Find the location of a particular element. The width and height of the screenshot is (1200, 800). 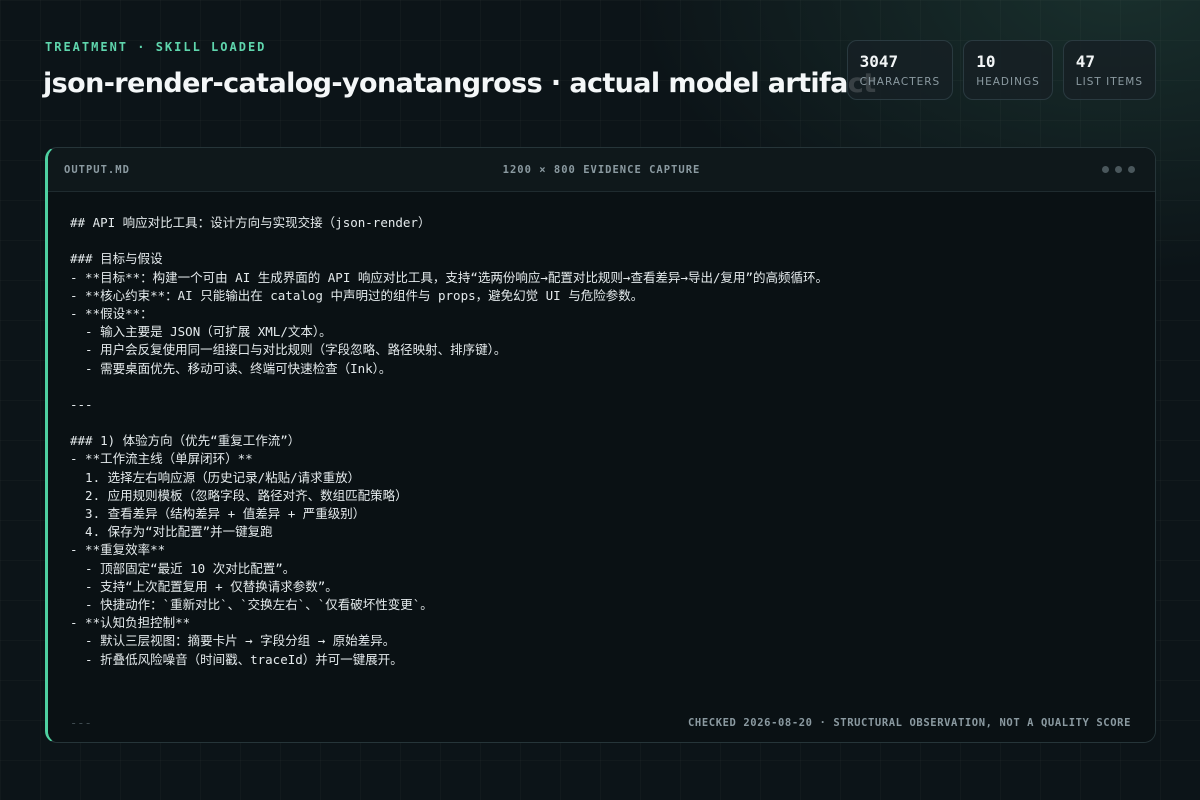

stat-value: 3047 is located at coordinates (879, 61).